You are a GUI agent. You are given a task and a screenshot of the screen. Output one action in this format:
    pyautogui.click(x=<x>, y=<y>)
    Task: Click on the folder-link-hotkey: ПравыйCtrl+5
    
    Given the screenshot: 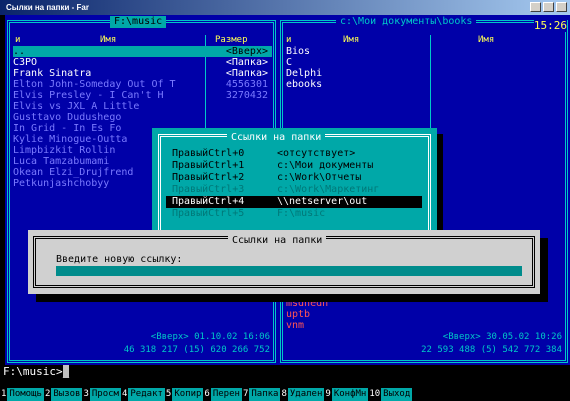 What is the action you would take?
    pyautogui.click(x=208, y=213)
    